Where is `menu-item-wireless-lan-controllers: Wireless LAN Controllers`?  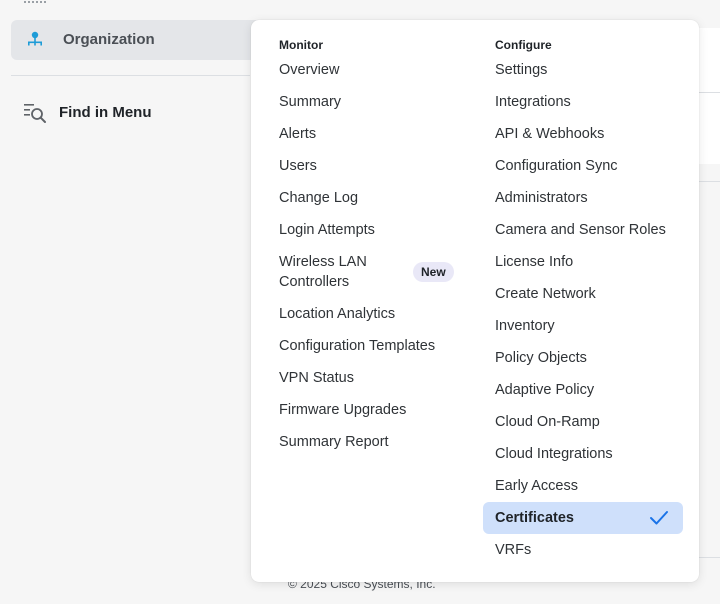
menu-item-wireless-lan-controllers: Wireless LAN Controllers is located at coordinates (334, 272).